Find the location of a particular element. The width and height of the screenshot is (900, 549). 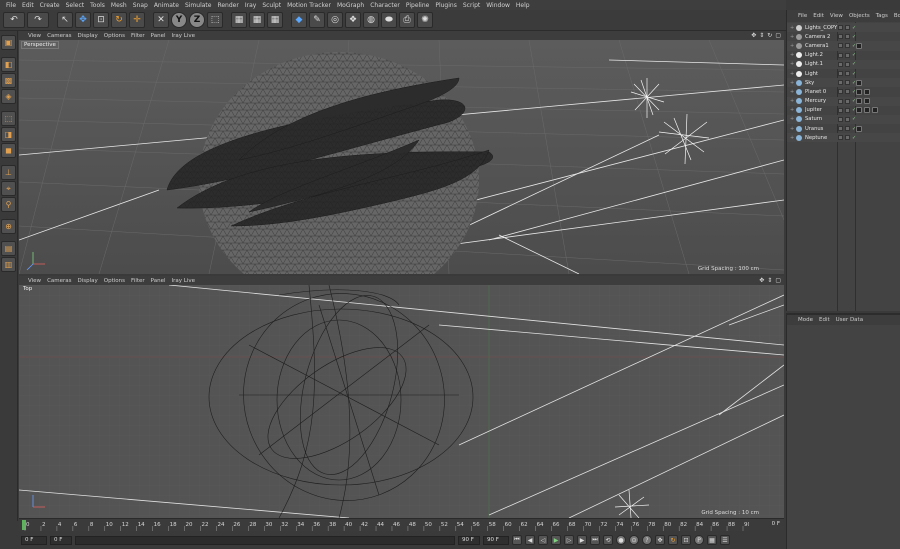

points-mode-icon: ⬚ is located at coordinates (8, 118).